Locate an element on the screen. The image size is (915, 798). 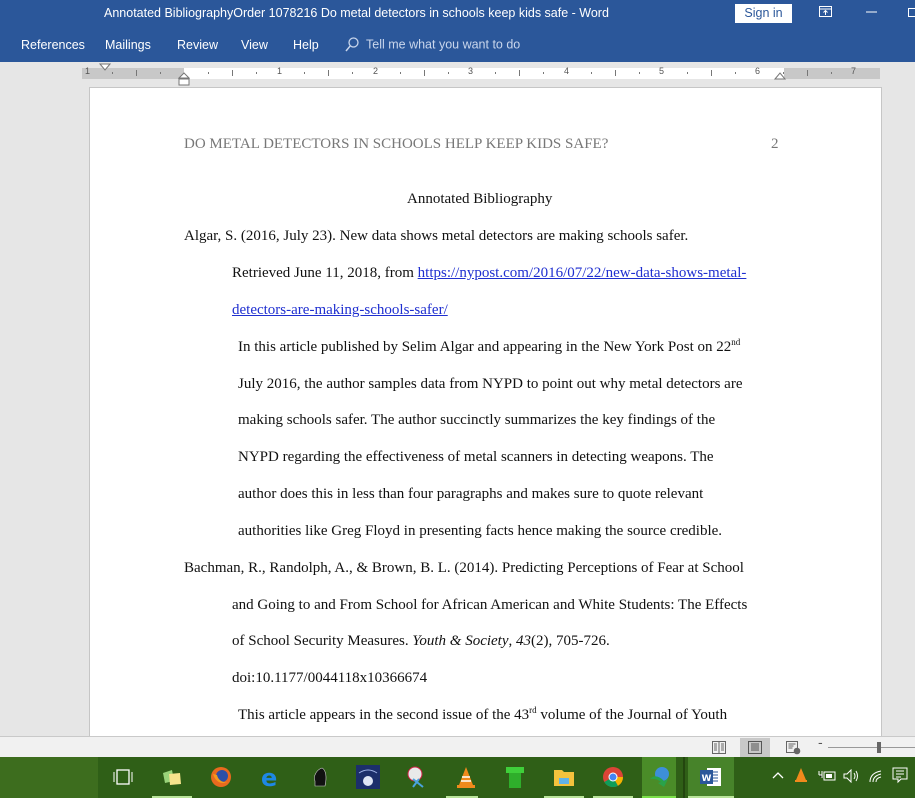
first-line-indent-marker is located at coordinates (105, 68).